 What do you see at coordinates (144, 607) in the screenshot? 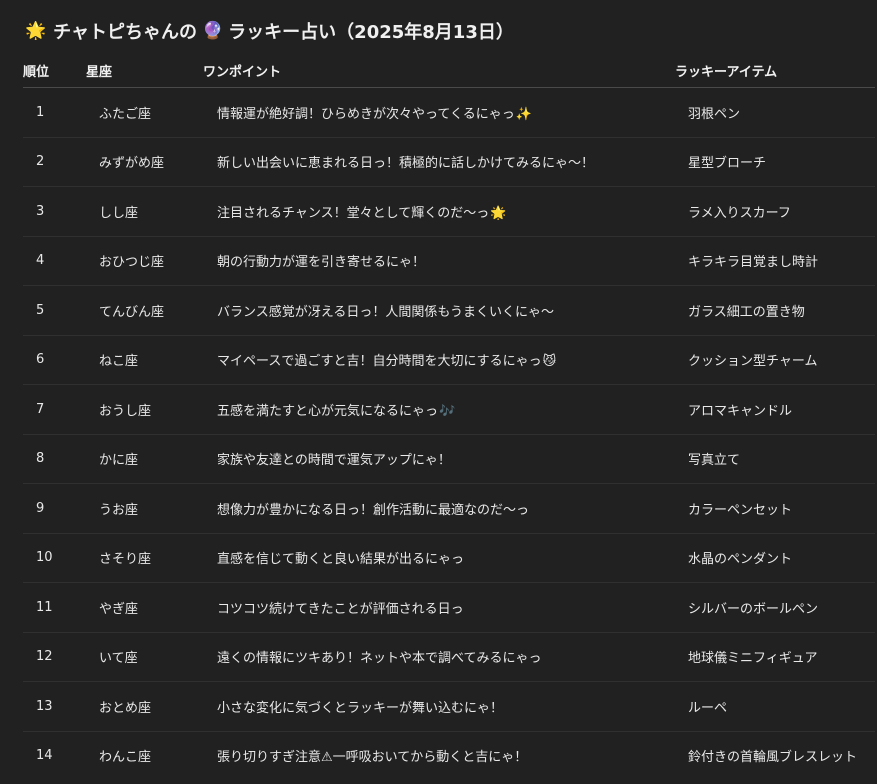
I see `sign-cell: やぎ座` at bounding box center [144, 607].